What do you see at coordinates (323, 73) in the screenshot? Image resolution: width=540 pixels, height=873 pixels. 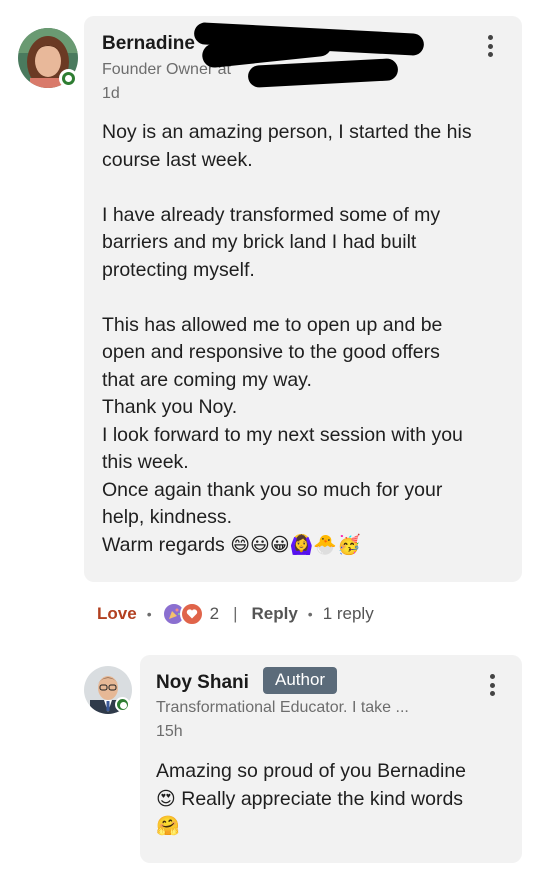 I see `redaction-mark` at bounding box center [323, 73].